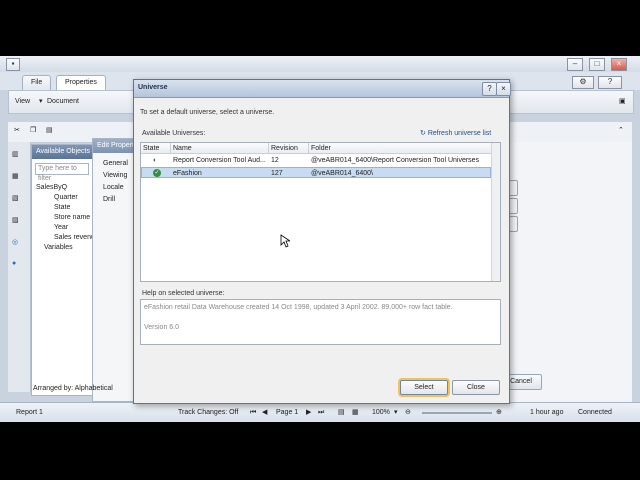  Describe the element at coordinates (408, 413) in the screenshot. I see `zoom-out-icon: ⊖` at that location.